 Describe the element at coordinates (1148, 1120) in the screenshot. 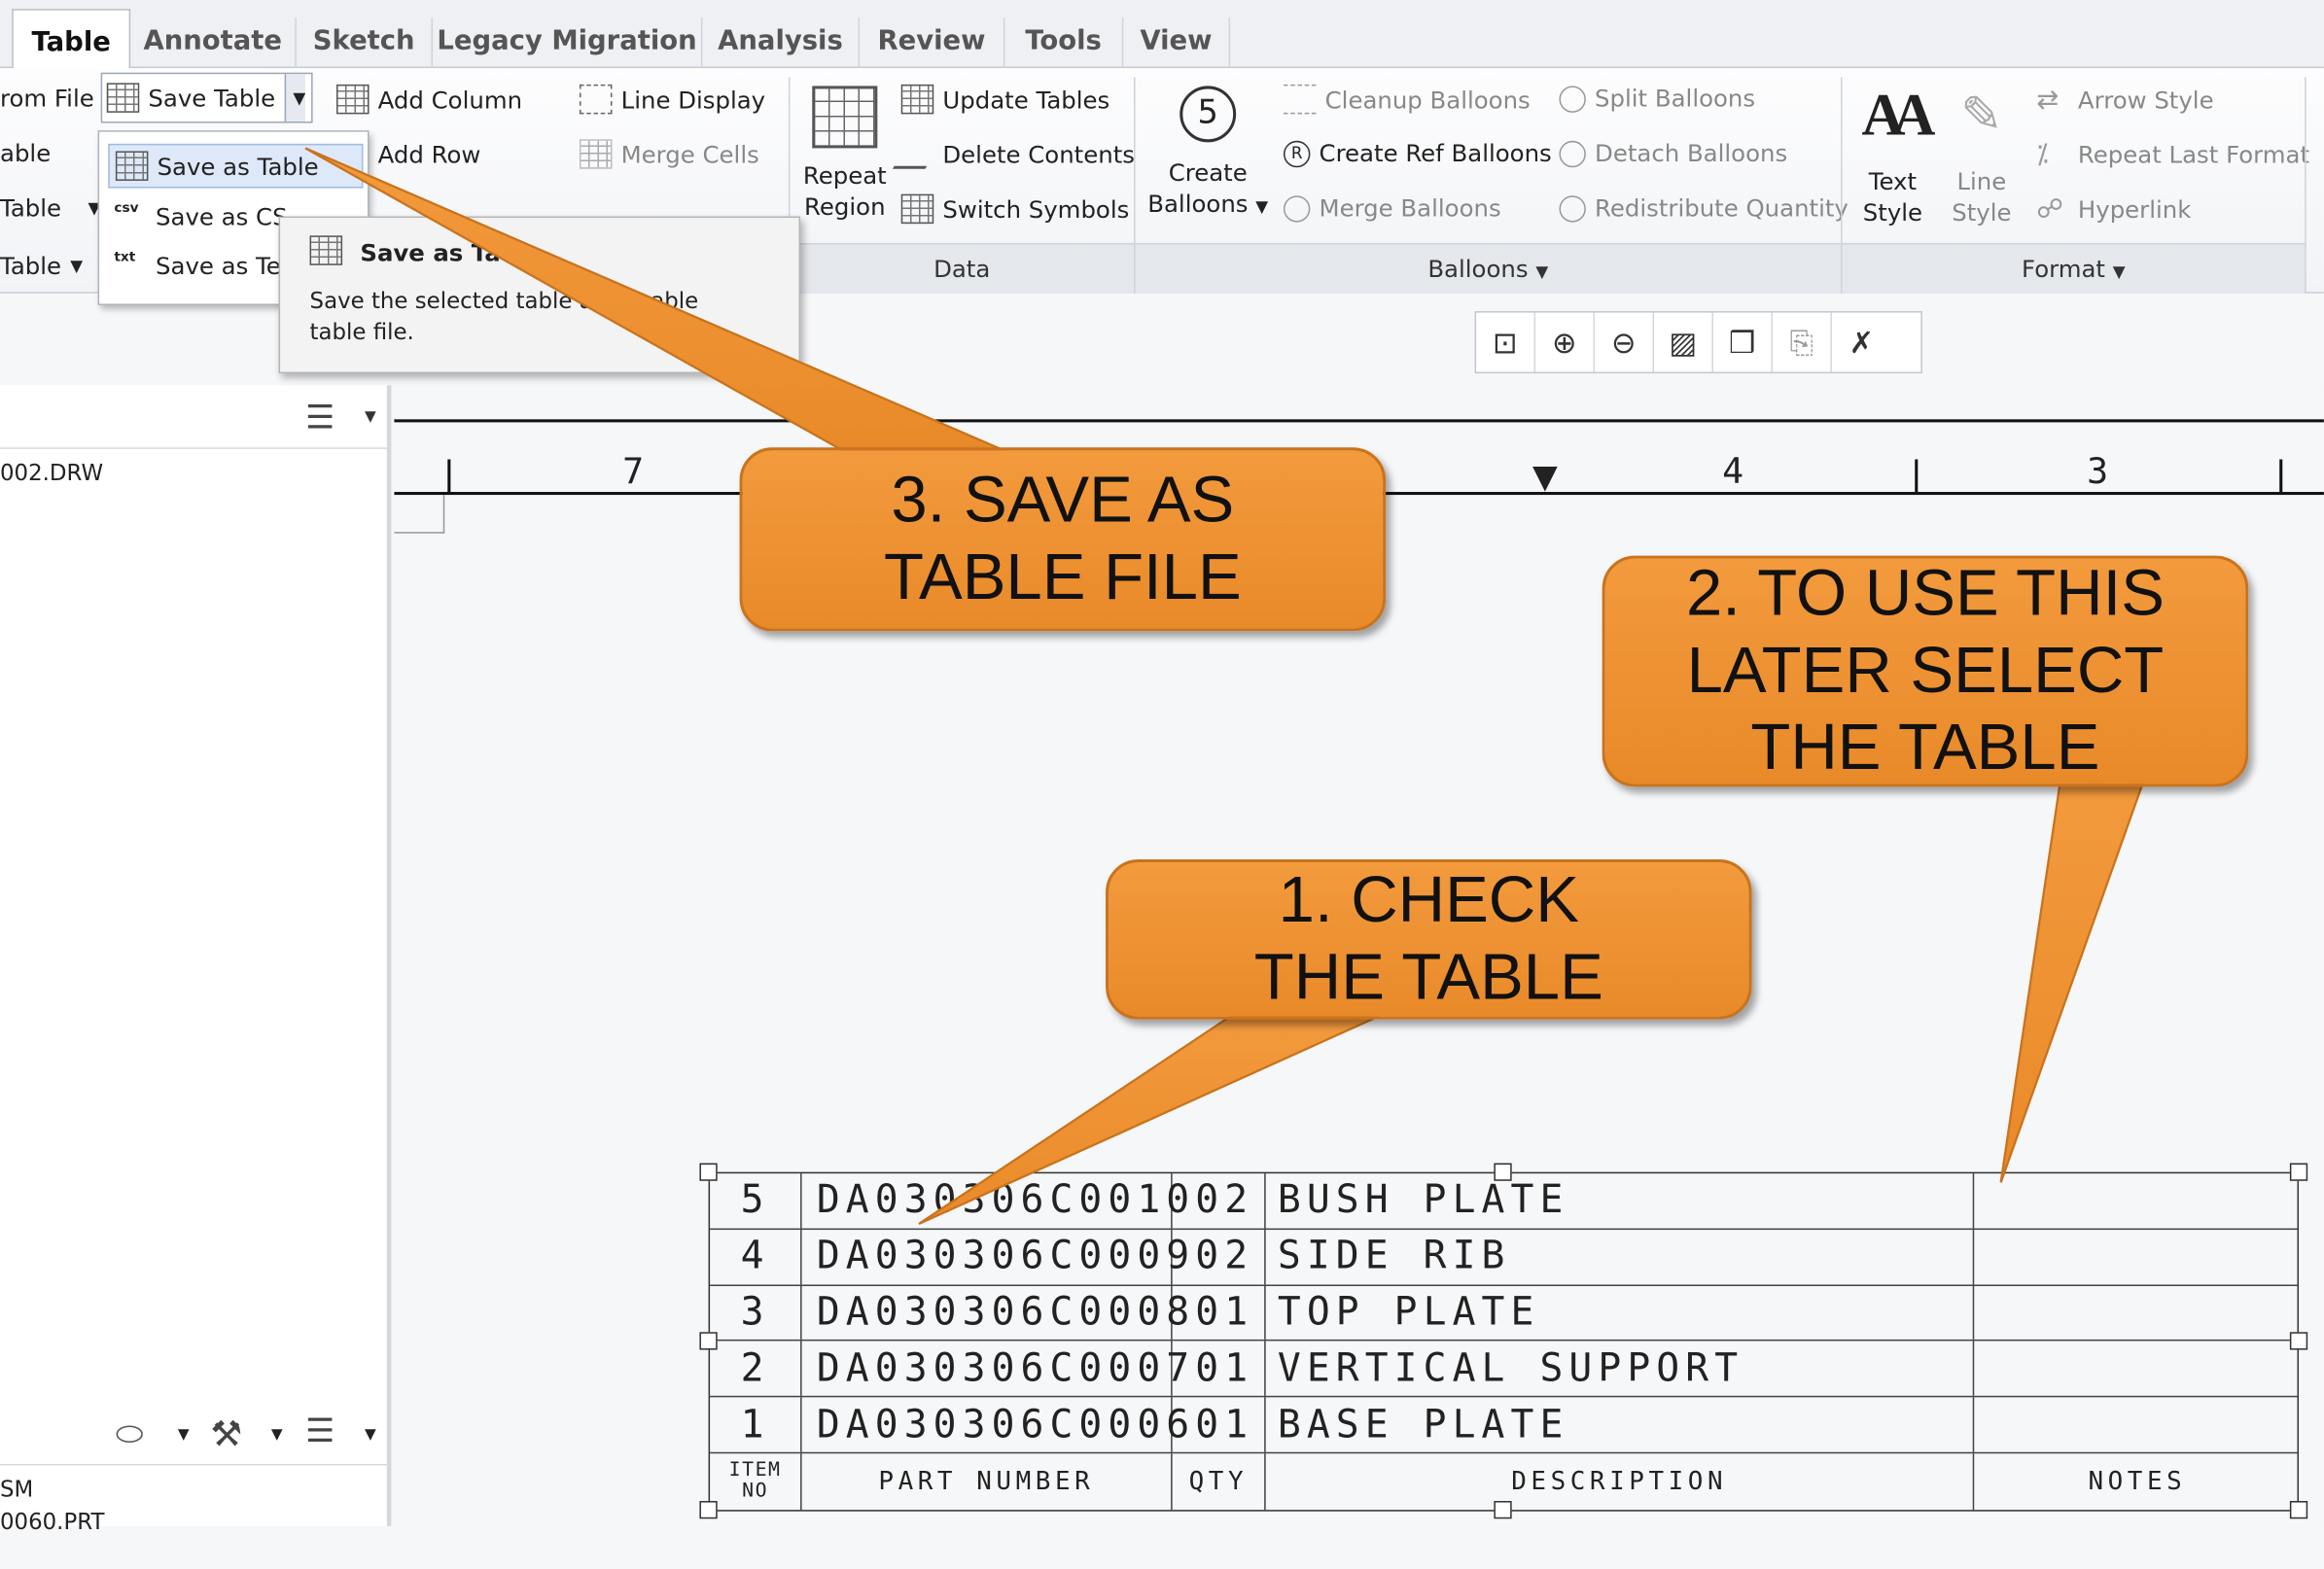

I see `callout-1-tail` at that location.